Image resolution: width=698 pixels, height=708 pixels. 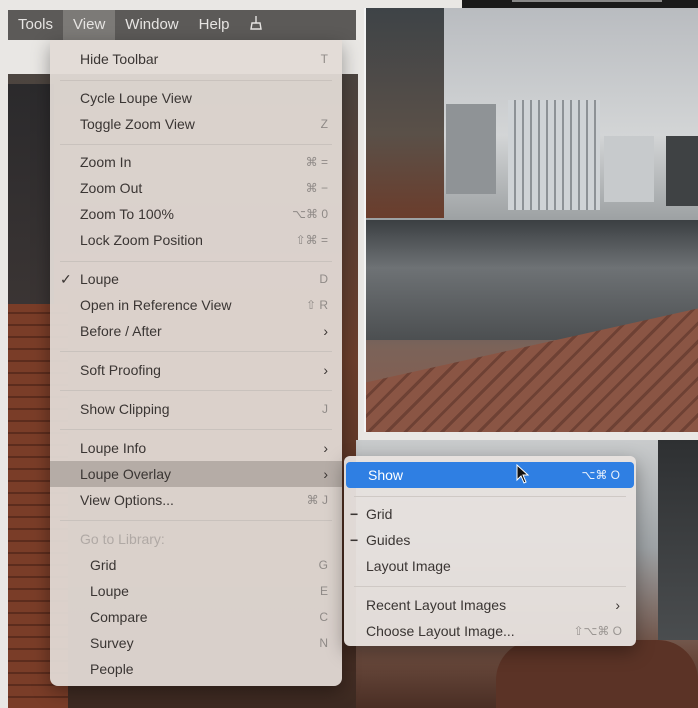 I want to click on menu-item-view-options: View Options... ⌘ J, so click(x=196, y=500).